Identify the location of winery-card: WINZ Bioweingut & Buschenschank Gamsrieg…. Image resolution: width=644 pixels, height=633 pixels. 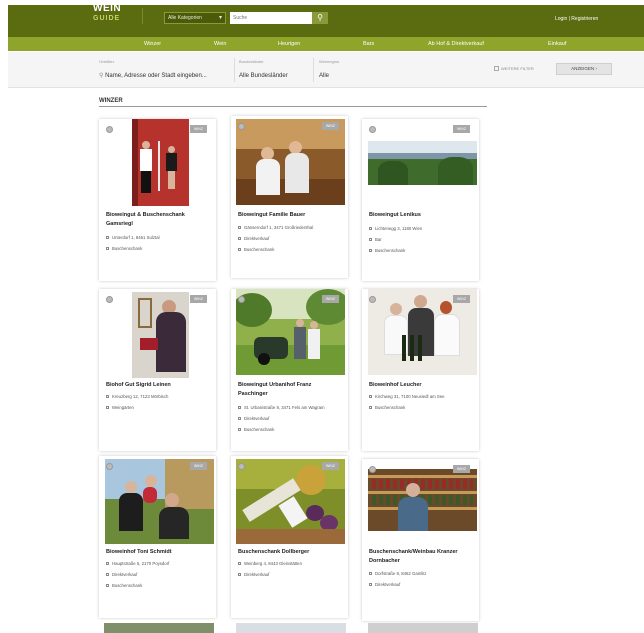
(157, 200).